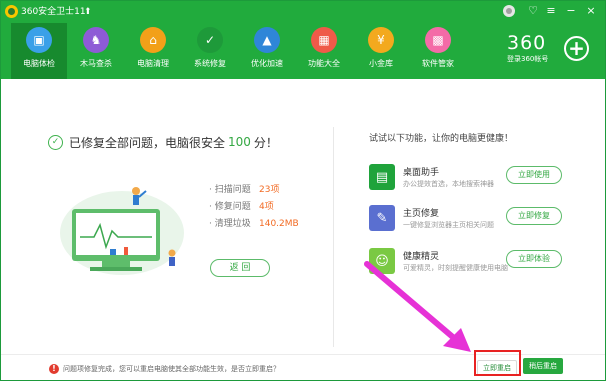 This screenshot has width=606, height=381. I want to click on minimize-icon: −, so click(571, 11).